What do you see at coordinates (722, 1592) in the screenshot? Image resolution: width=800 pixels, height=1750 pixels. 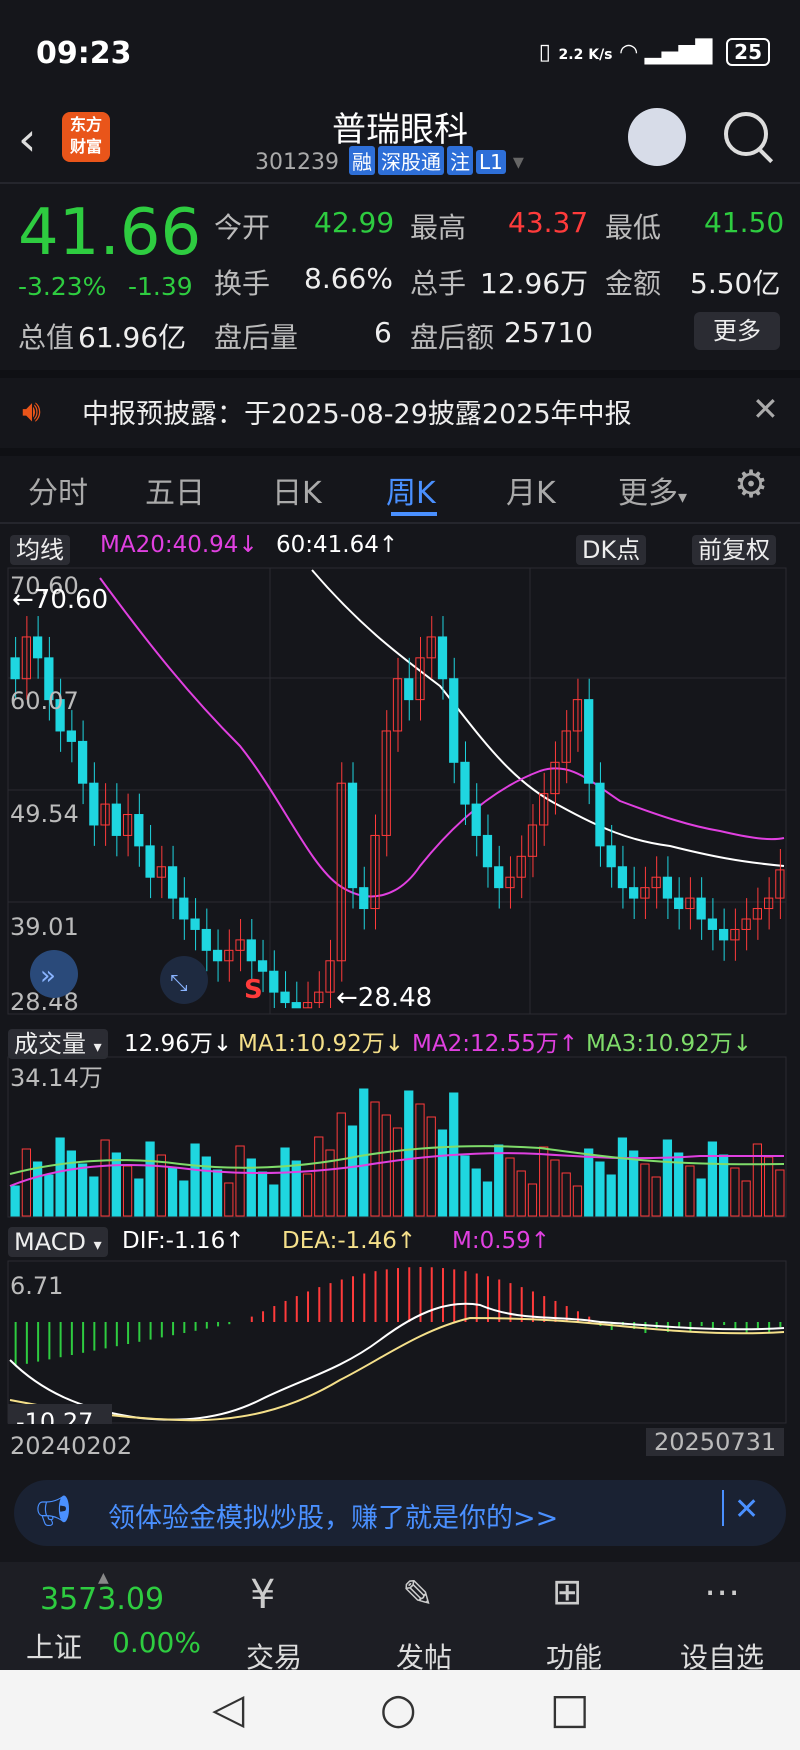 I see `more-circle-icon: ⋯` at bounding box center [722, 1592].